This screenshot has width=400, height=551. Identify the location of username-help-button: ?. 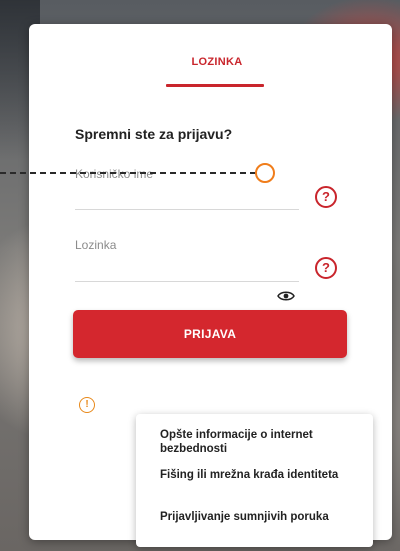
(326, 197).